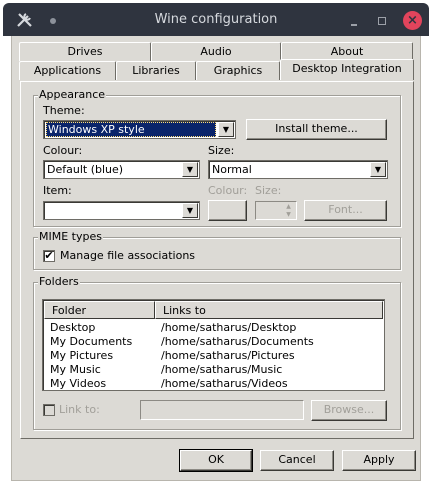  Describe the element at coordinates (228, 190) in the screenshot. I see `item-colour-label: Colour:` at that location.